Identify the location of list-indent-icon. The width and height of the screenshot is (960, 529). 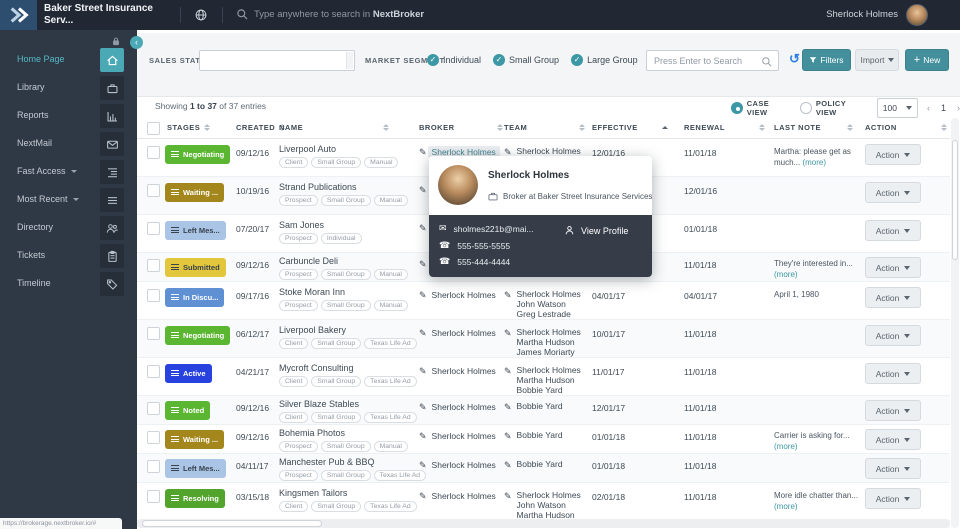
(112, 172).